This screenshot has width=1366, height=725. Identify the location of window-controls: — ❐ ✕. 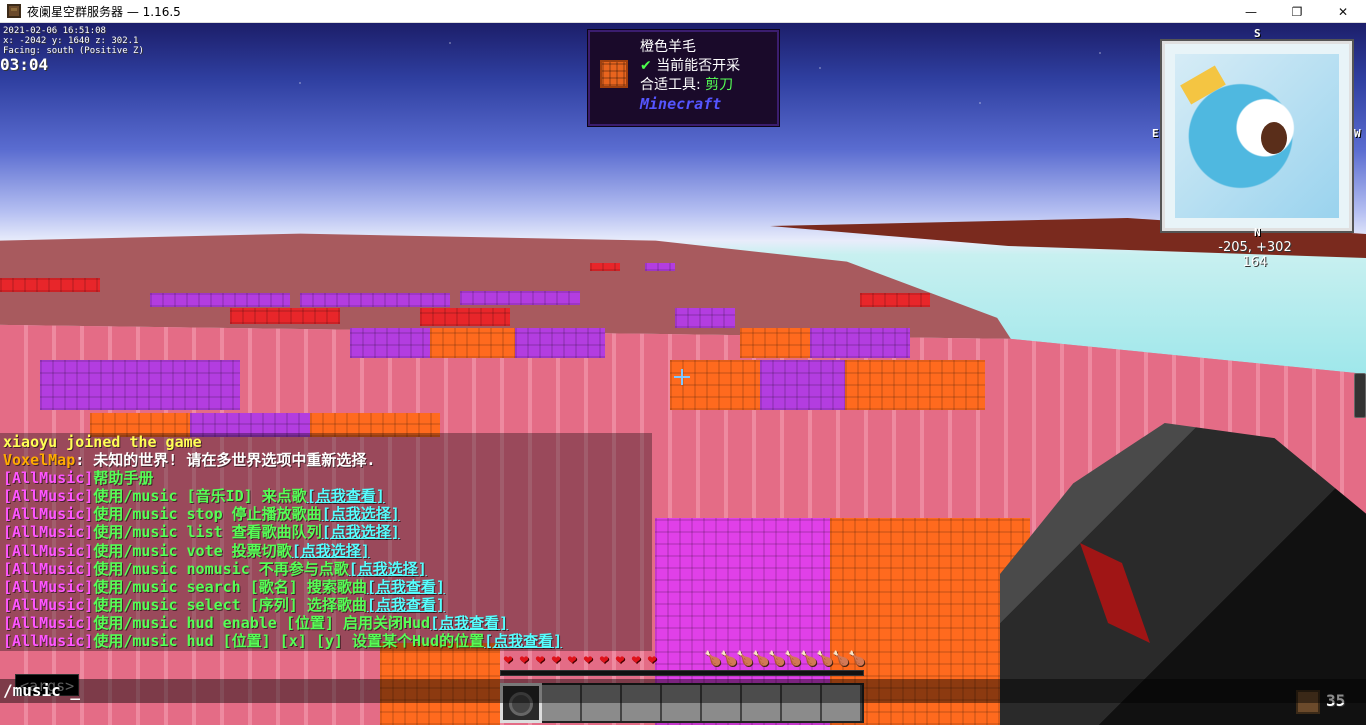
(1297, 11).